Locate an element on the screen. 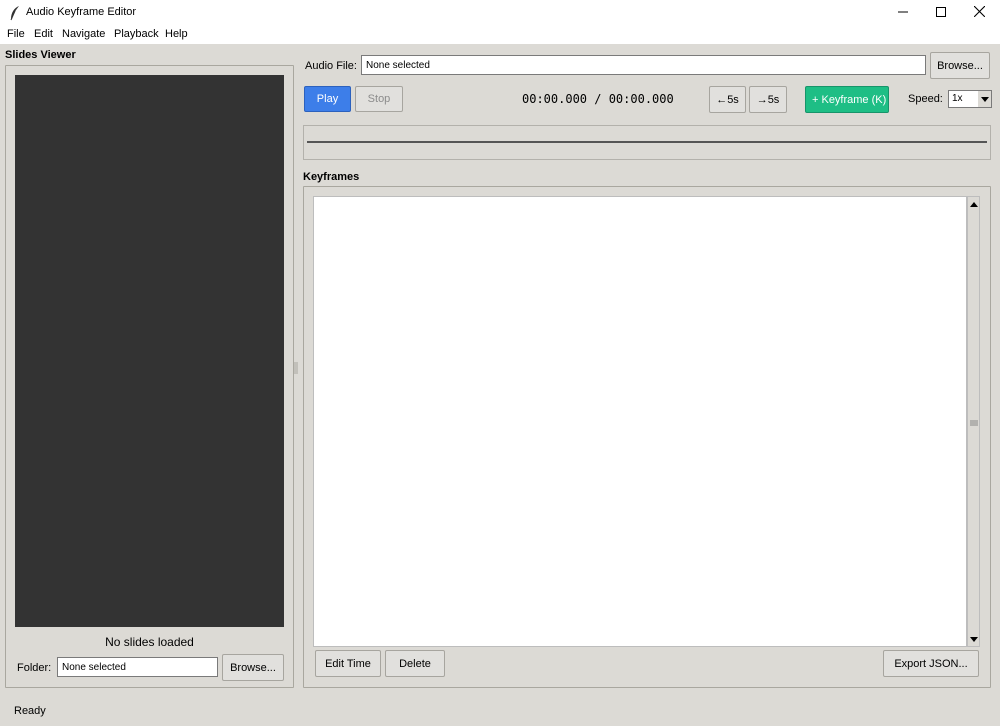  keyframes-scrollbar is located at coordinates (973, 421).